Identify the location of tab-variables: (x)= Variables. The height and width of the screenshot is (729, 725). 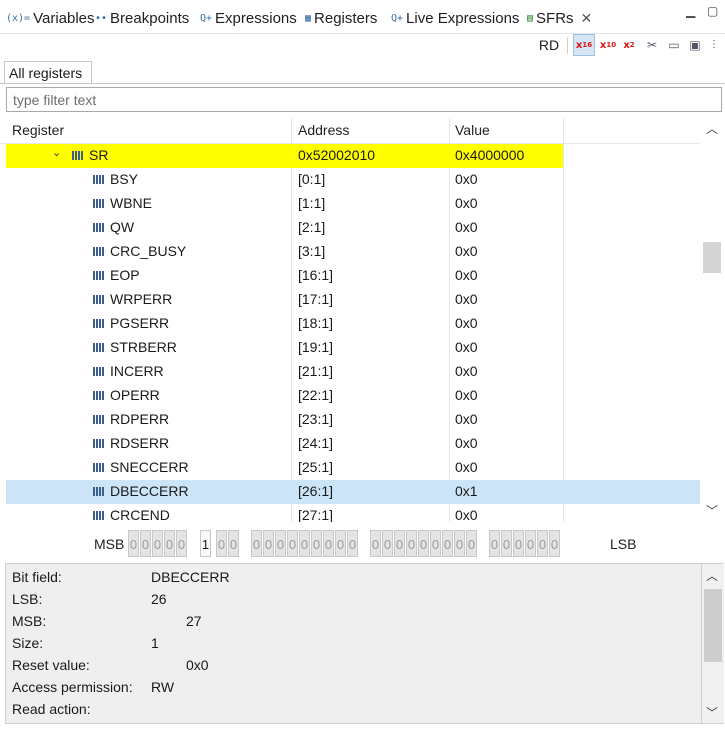
(50, 18).